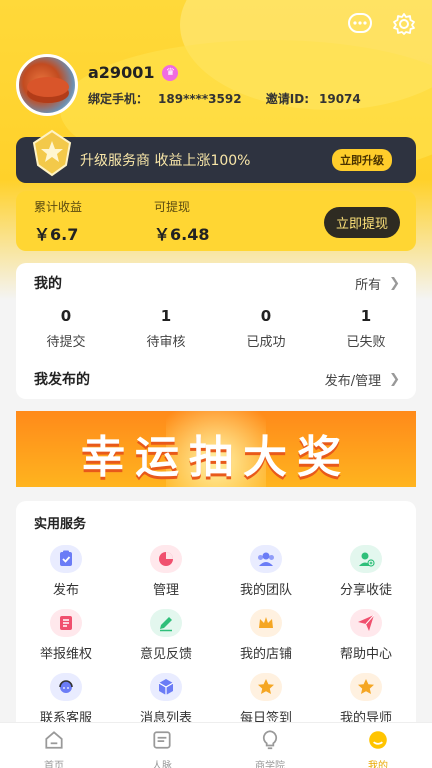 This screenshot has width=432, height=768. Describe the element at coordinates (217, 379) in the screenshot. I see `published-header: 我发布的 发布/管理 ❯` at that location.